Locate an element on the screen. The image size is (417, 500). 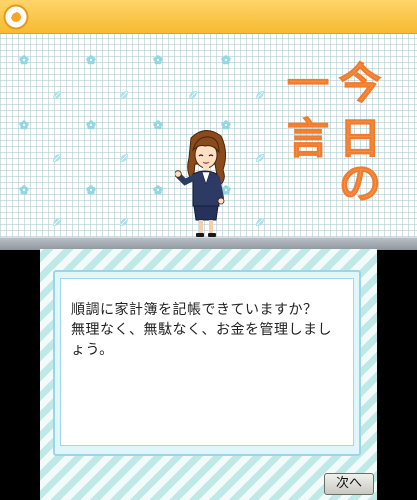
title-char: 日 is located at coordinates (360, 138).